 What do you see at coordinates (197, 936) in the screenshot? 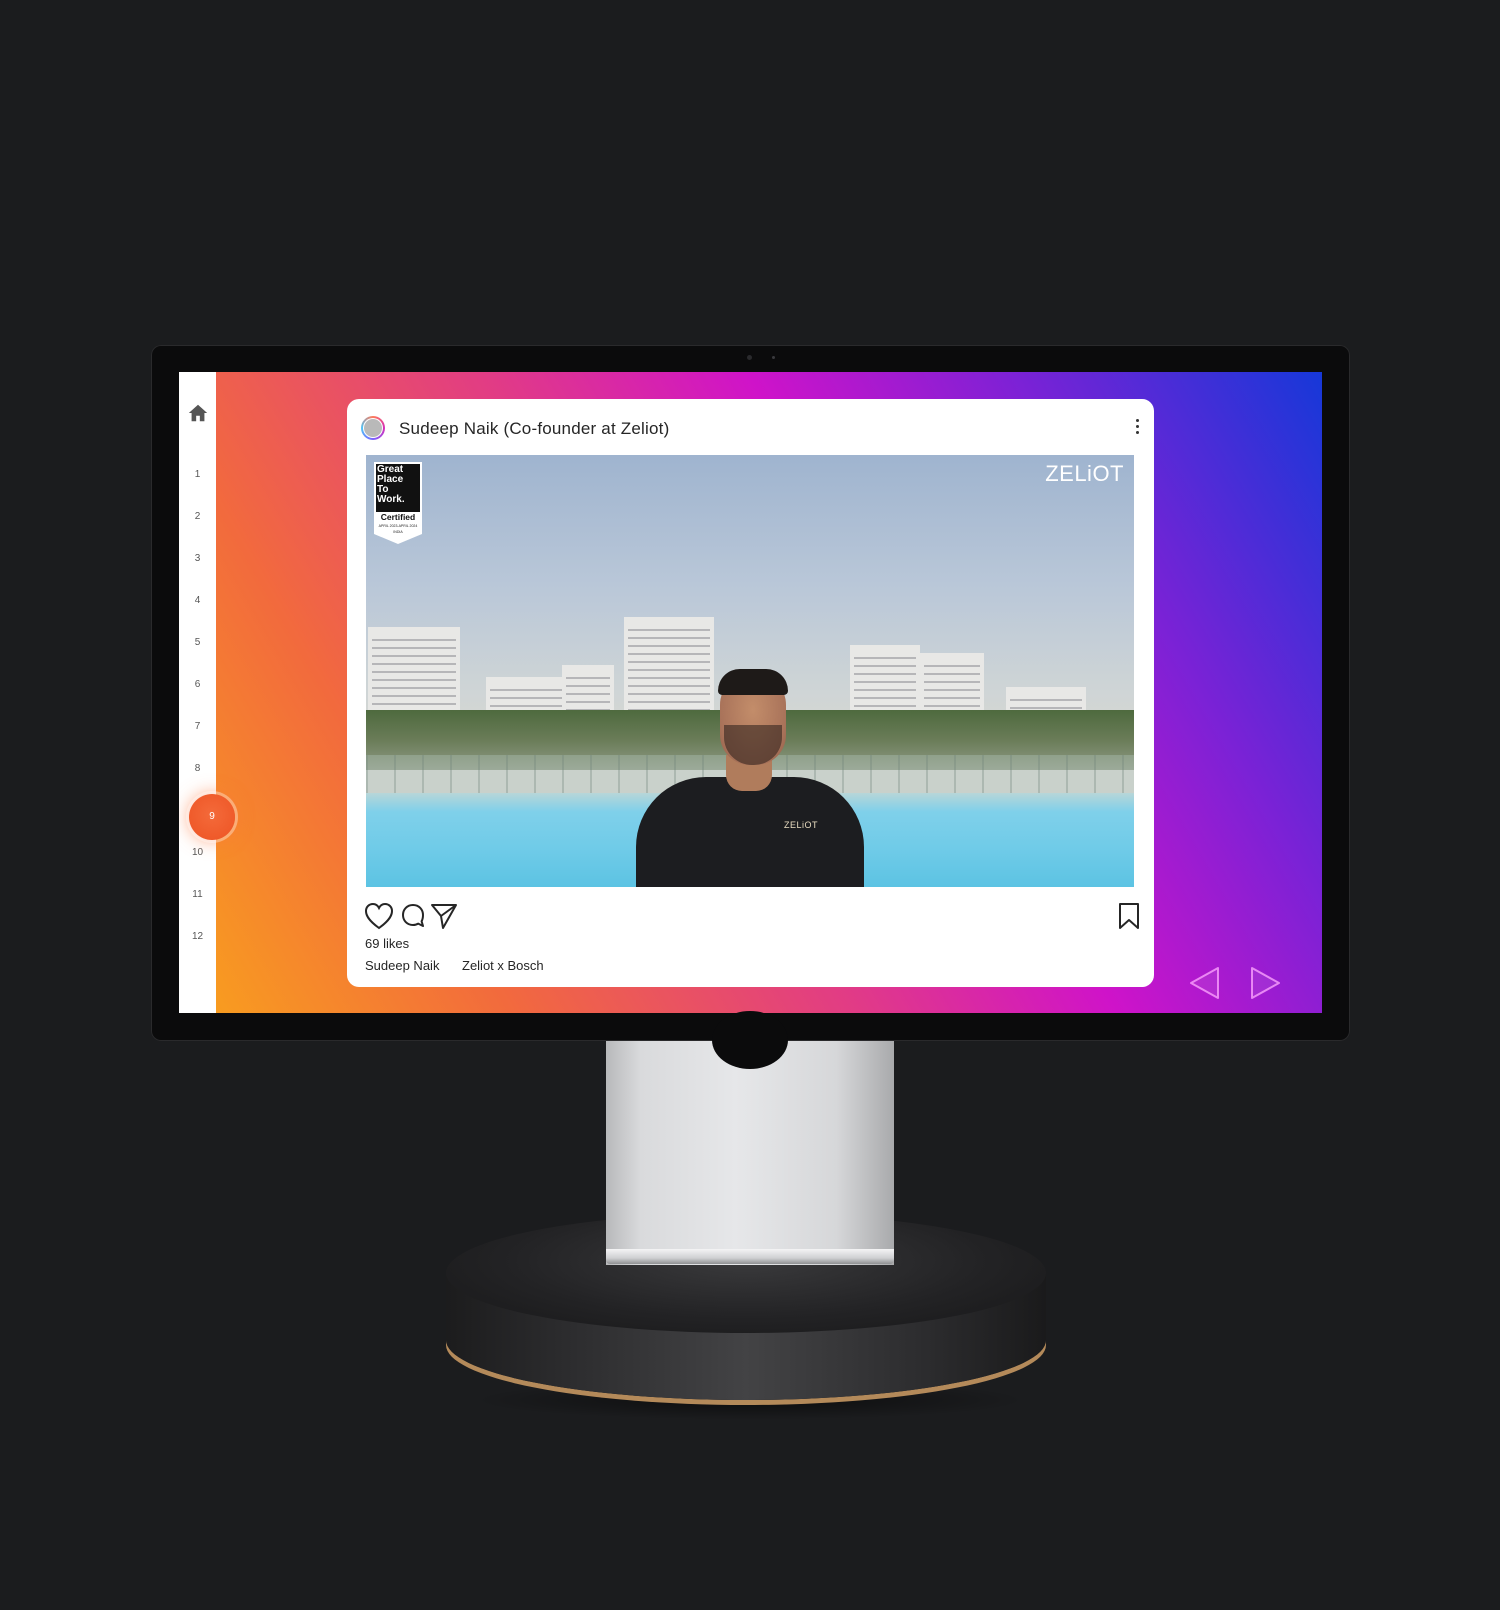
I see `nav-item-12: 12` at bounding box center [197, 936].